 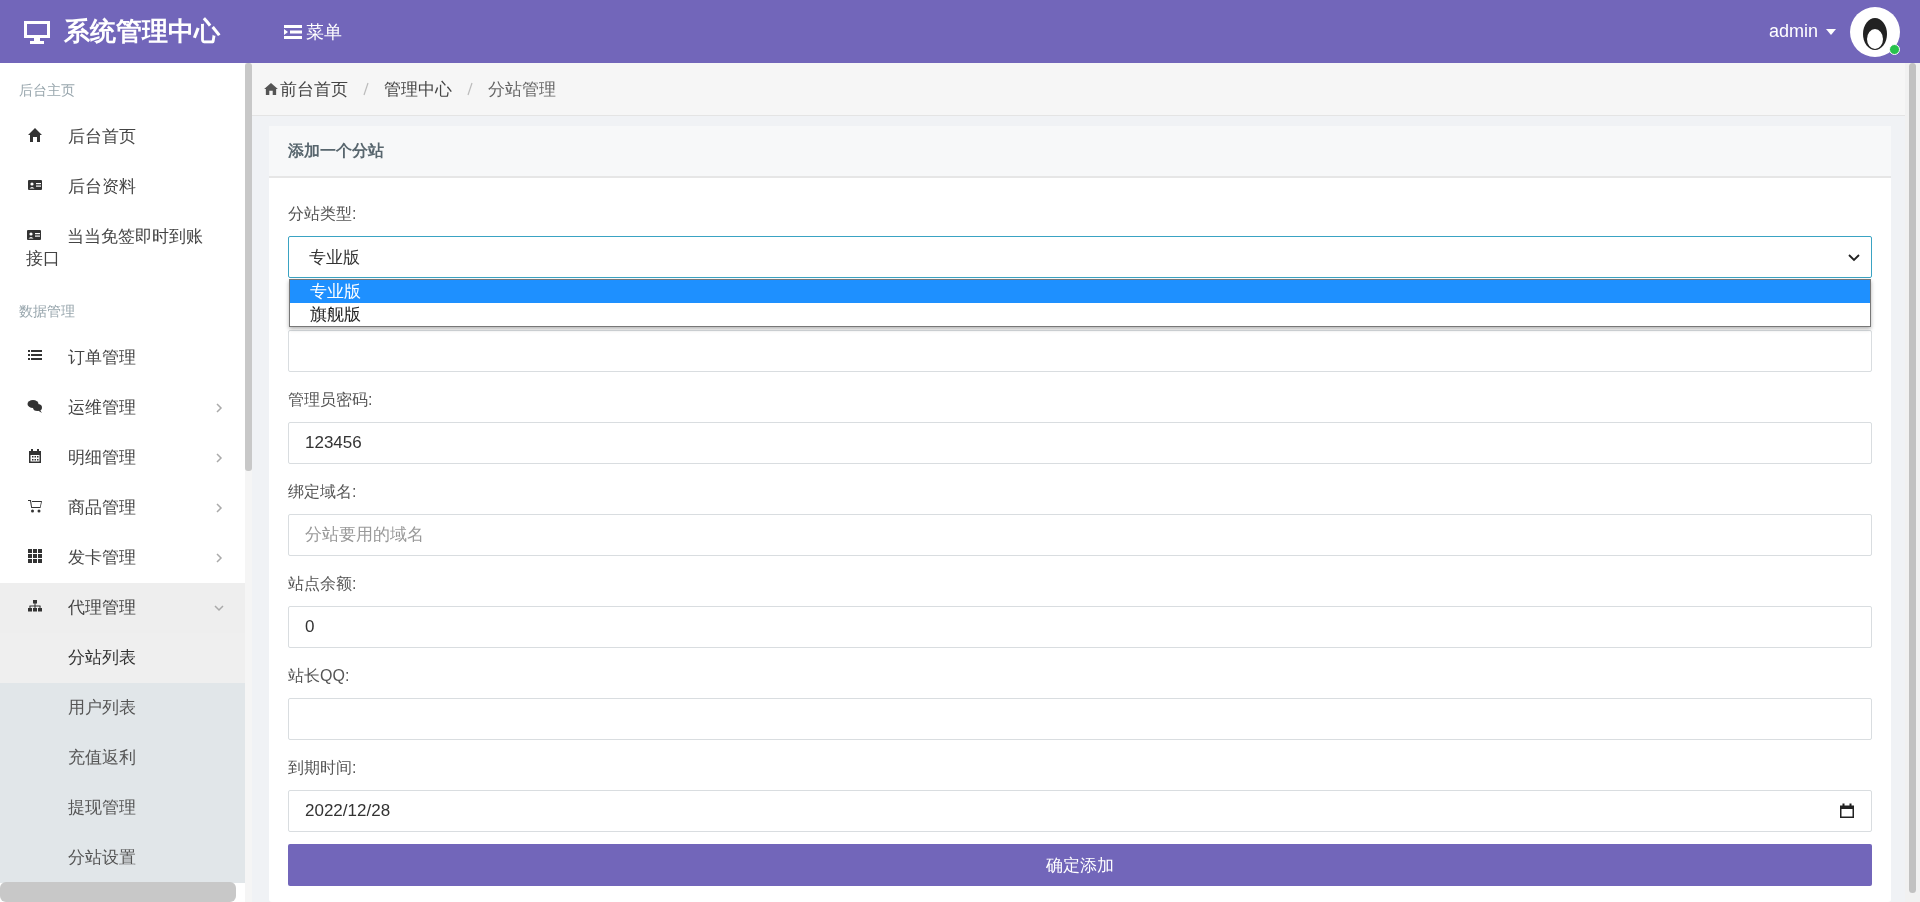 I want to click on field-label: 到期时间:, so click(x=322, y=768).